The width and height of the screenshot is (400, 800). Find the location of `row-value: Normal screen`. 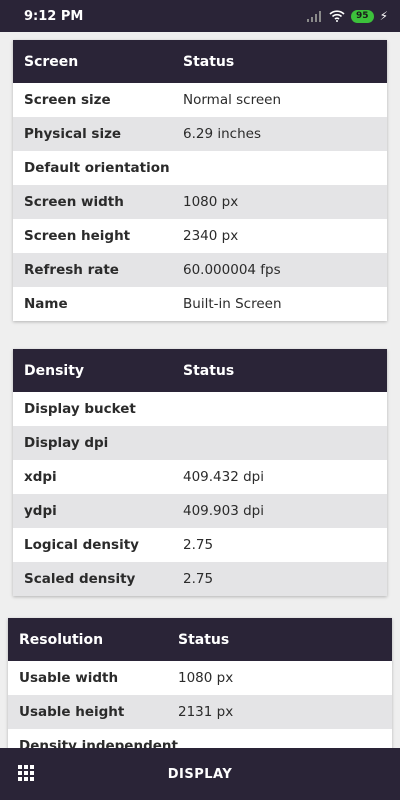

row-value: Normal screen is located at coordinates (232, 100).